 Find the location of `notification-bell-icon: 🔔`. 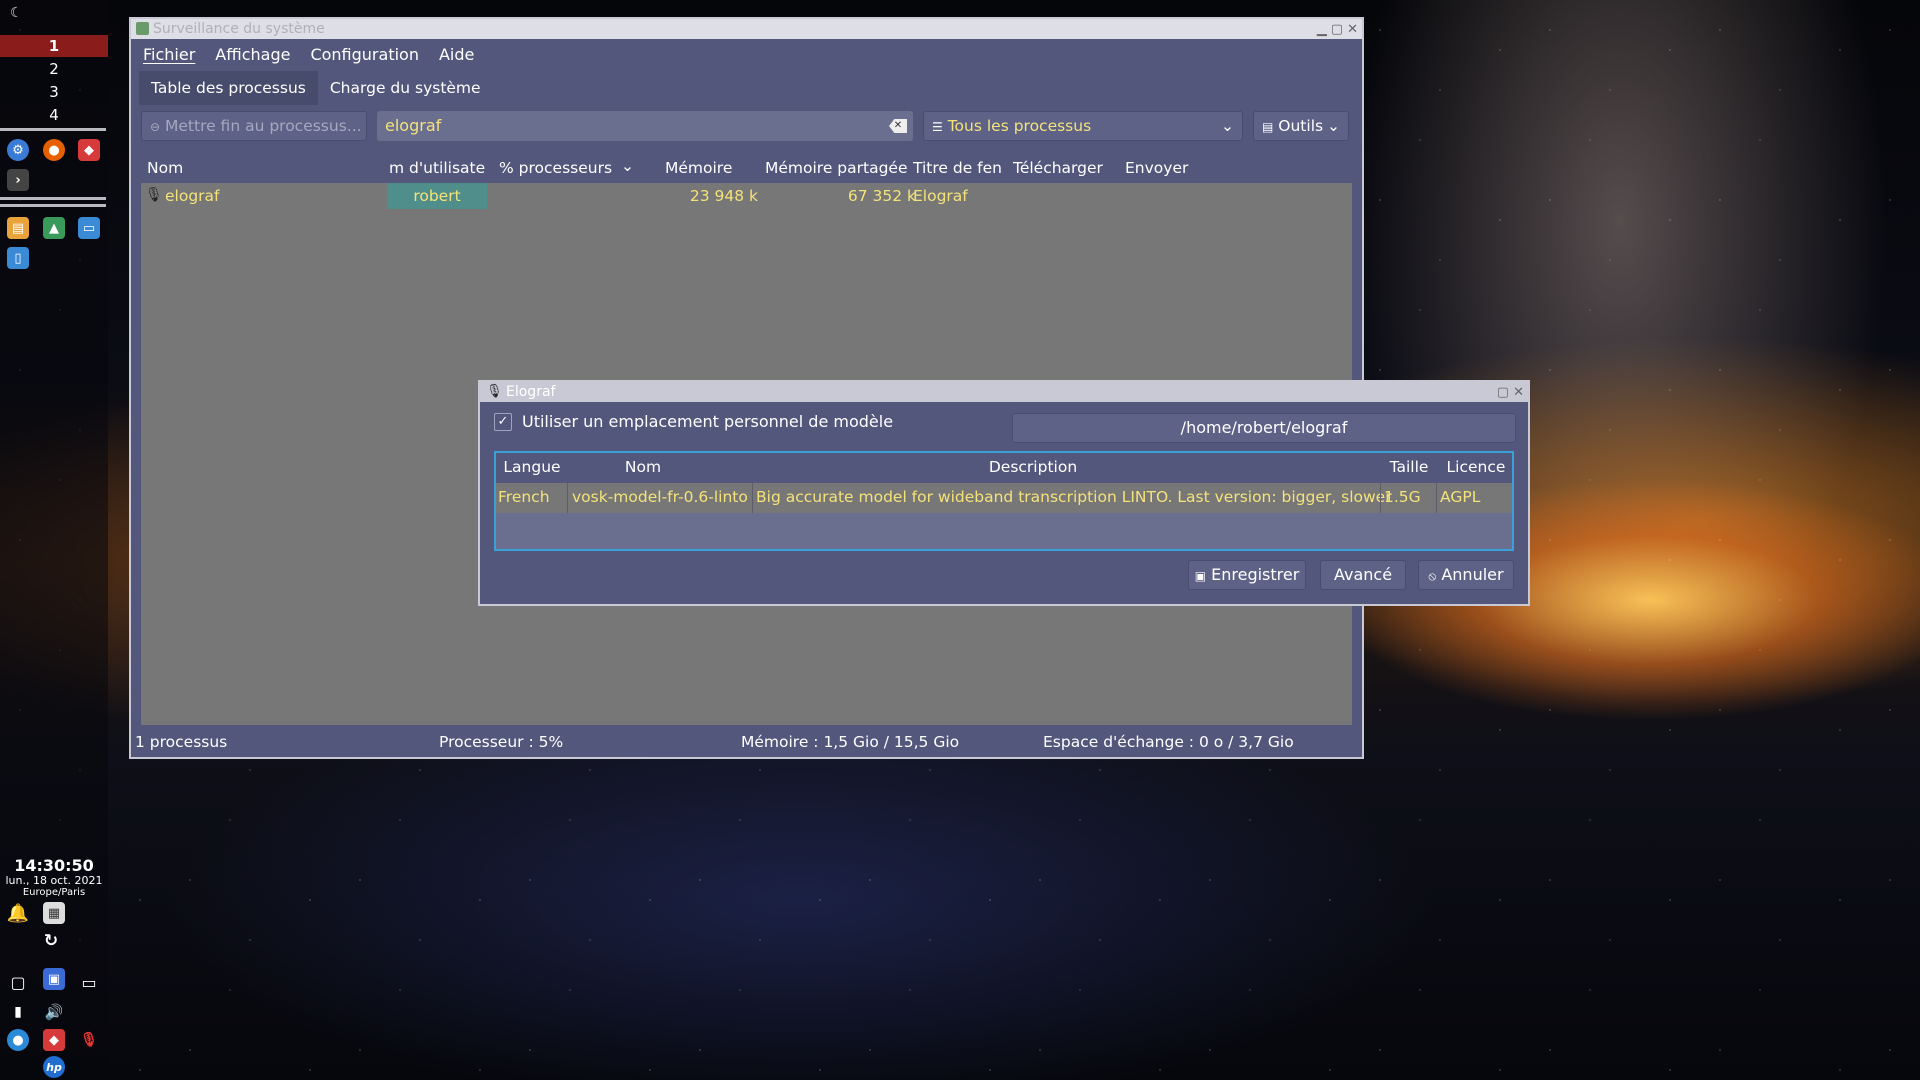

notification-bell-icon: 🔔 is located at coordinates (18, 913).